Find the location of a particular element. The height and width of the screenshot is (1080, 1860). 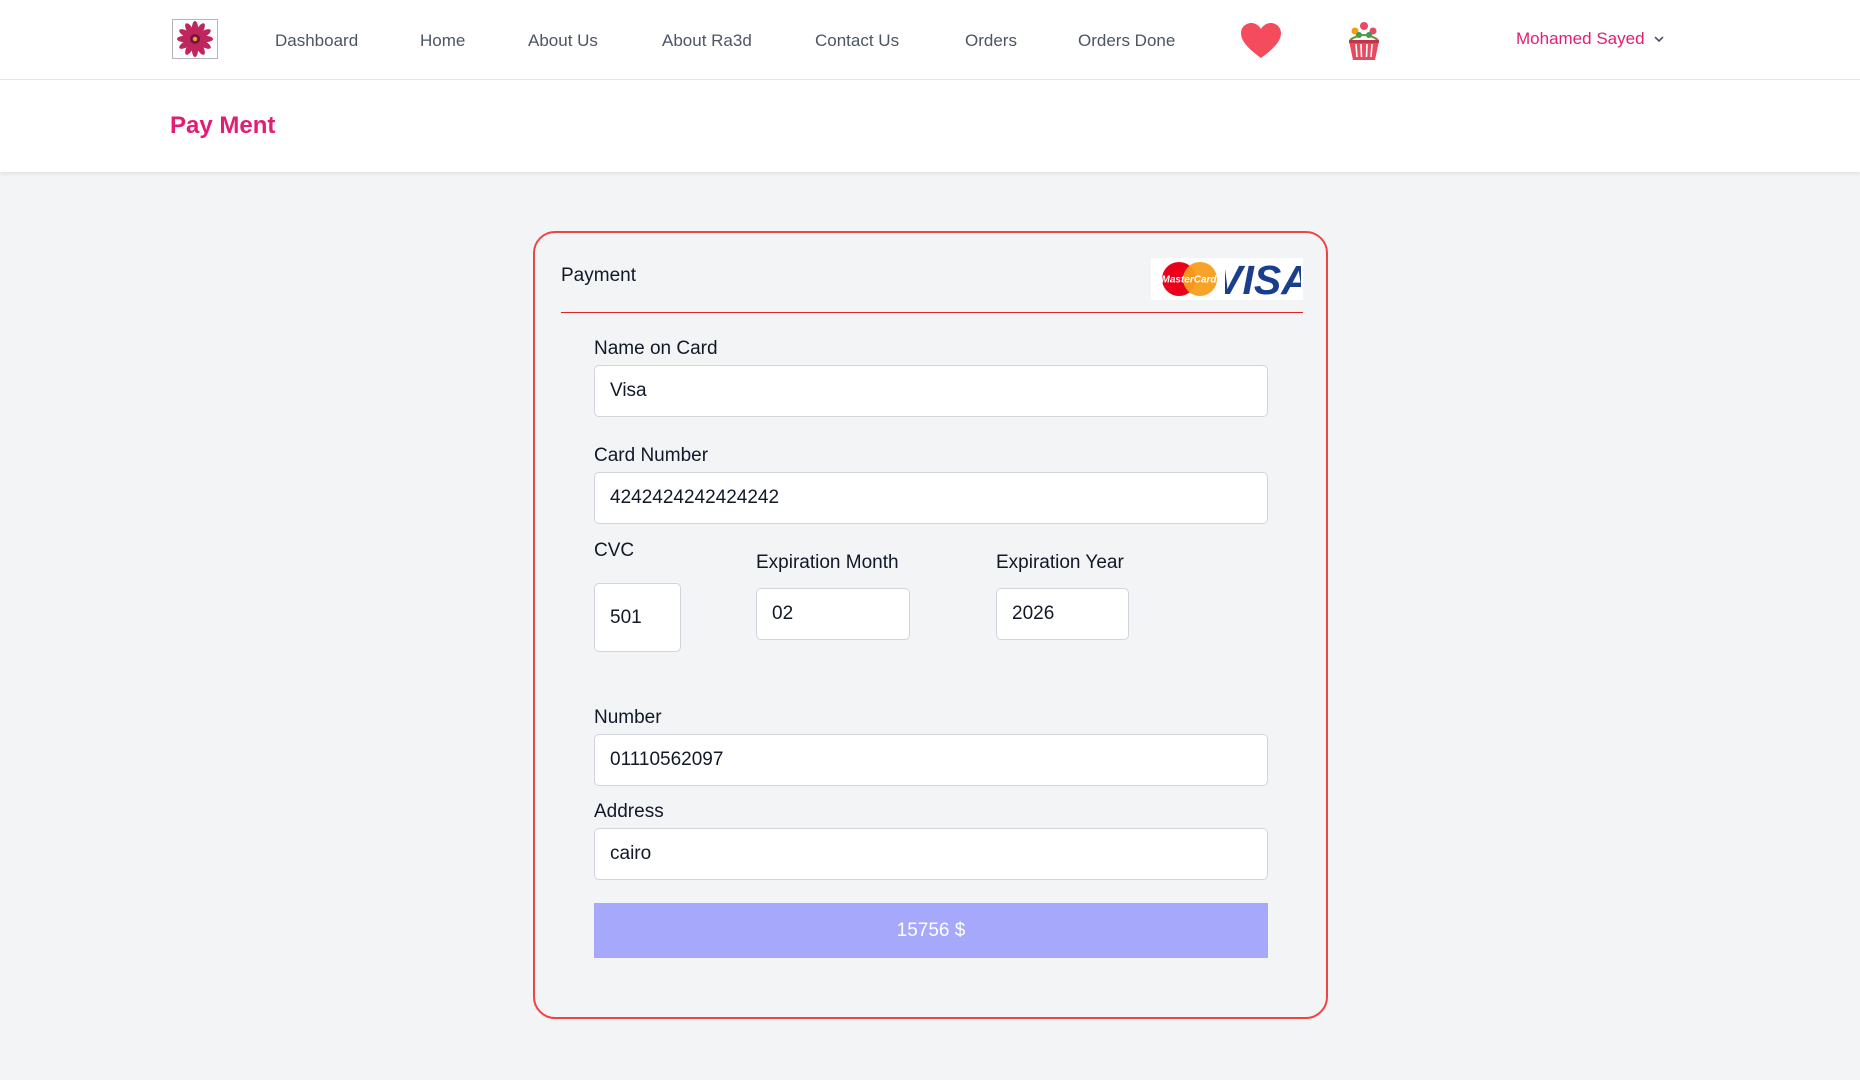

nav-link-orders-done: Orders Done is located at coordinates (1126, 41).